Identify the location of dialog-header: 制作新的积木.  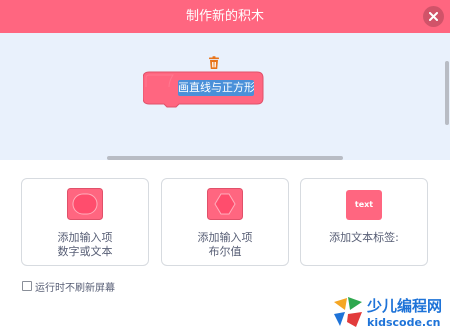
(225, 16).